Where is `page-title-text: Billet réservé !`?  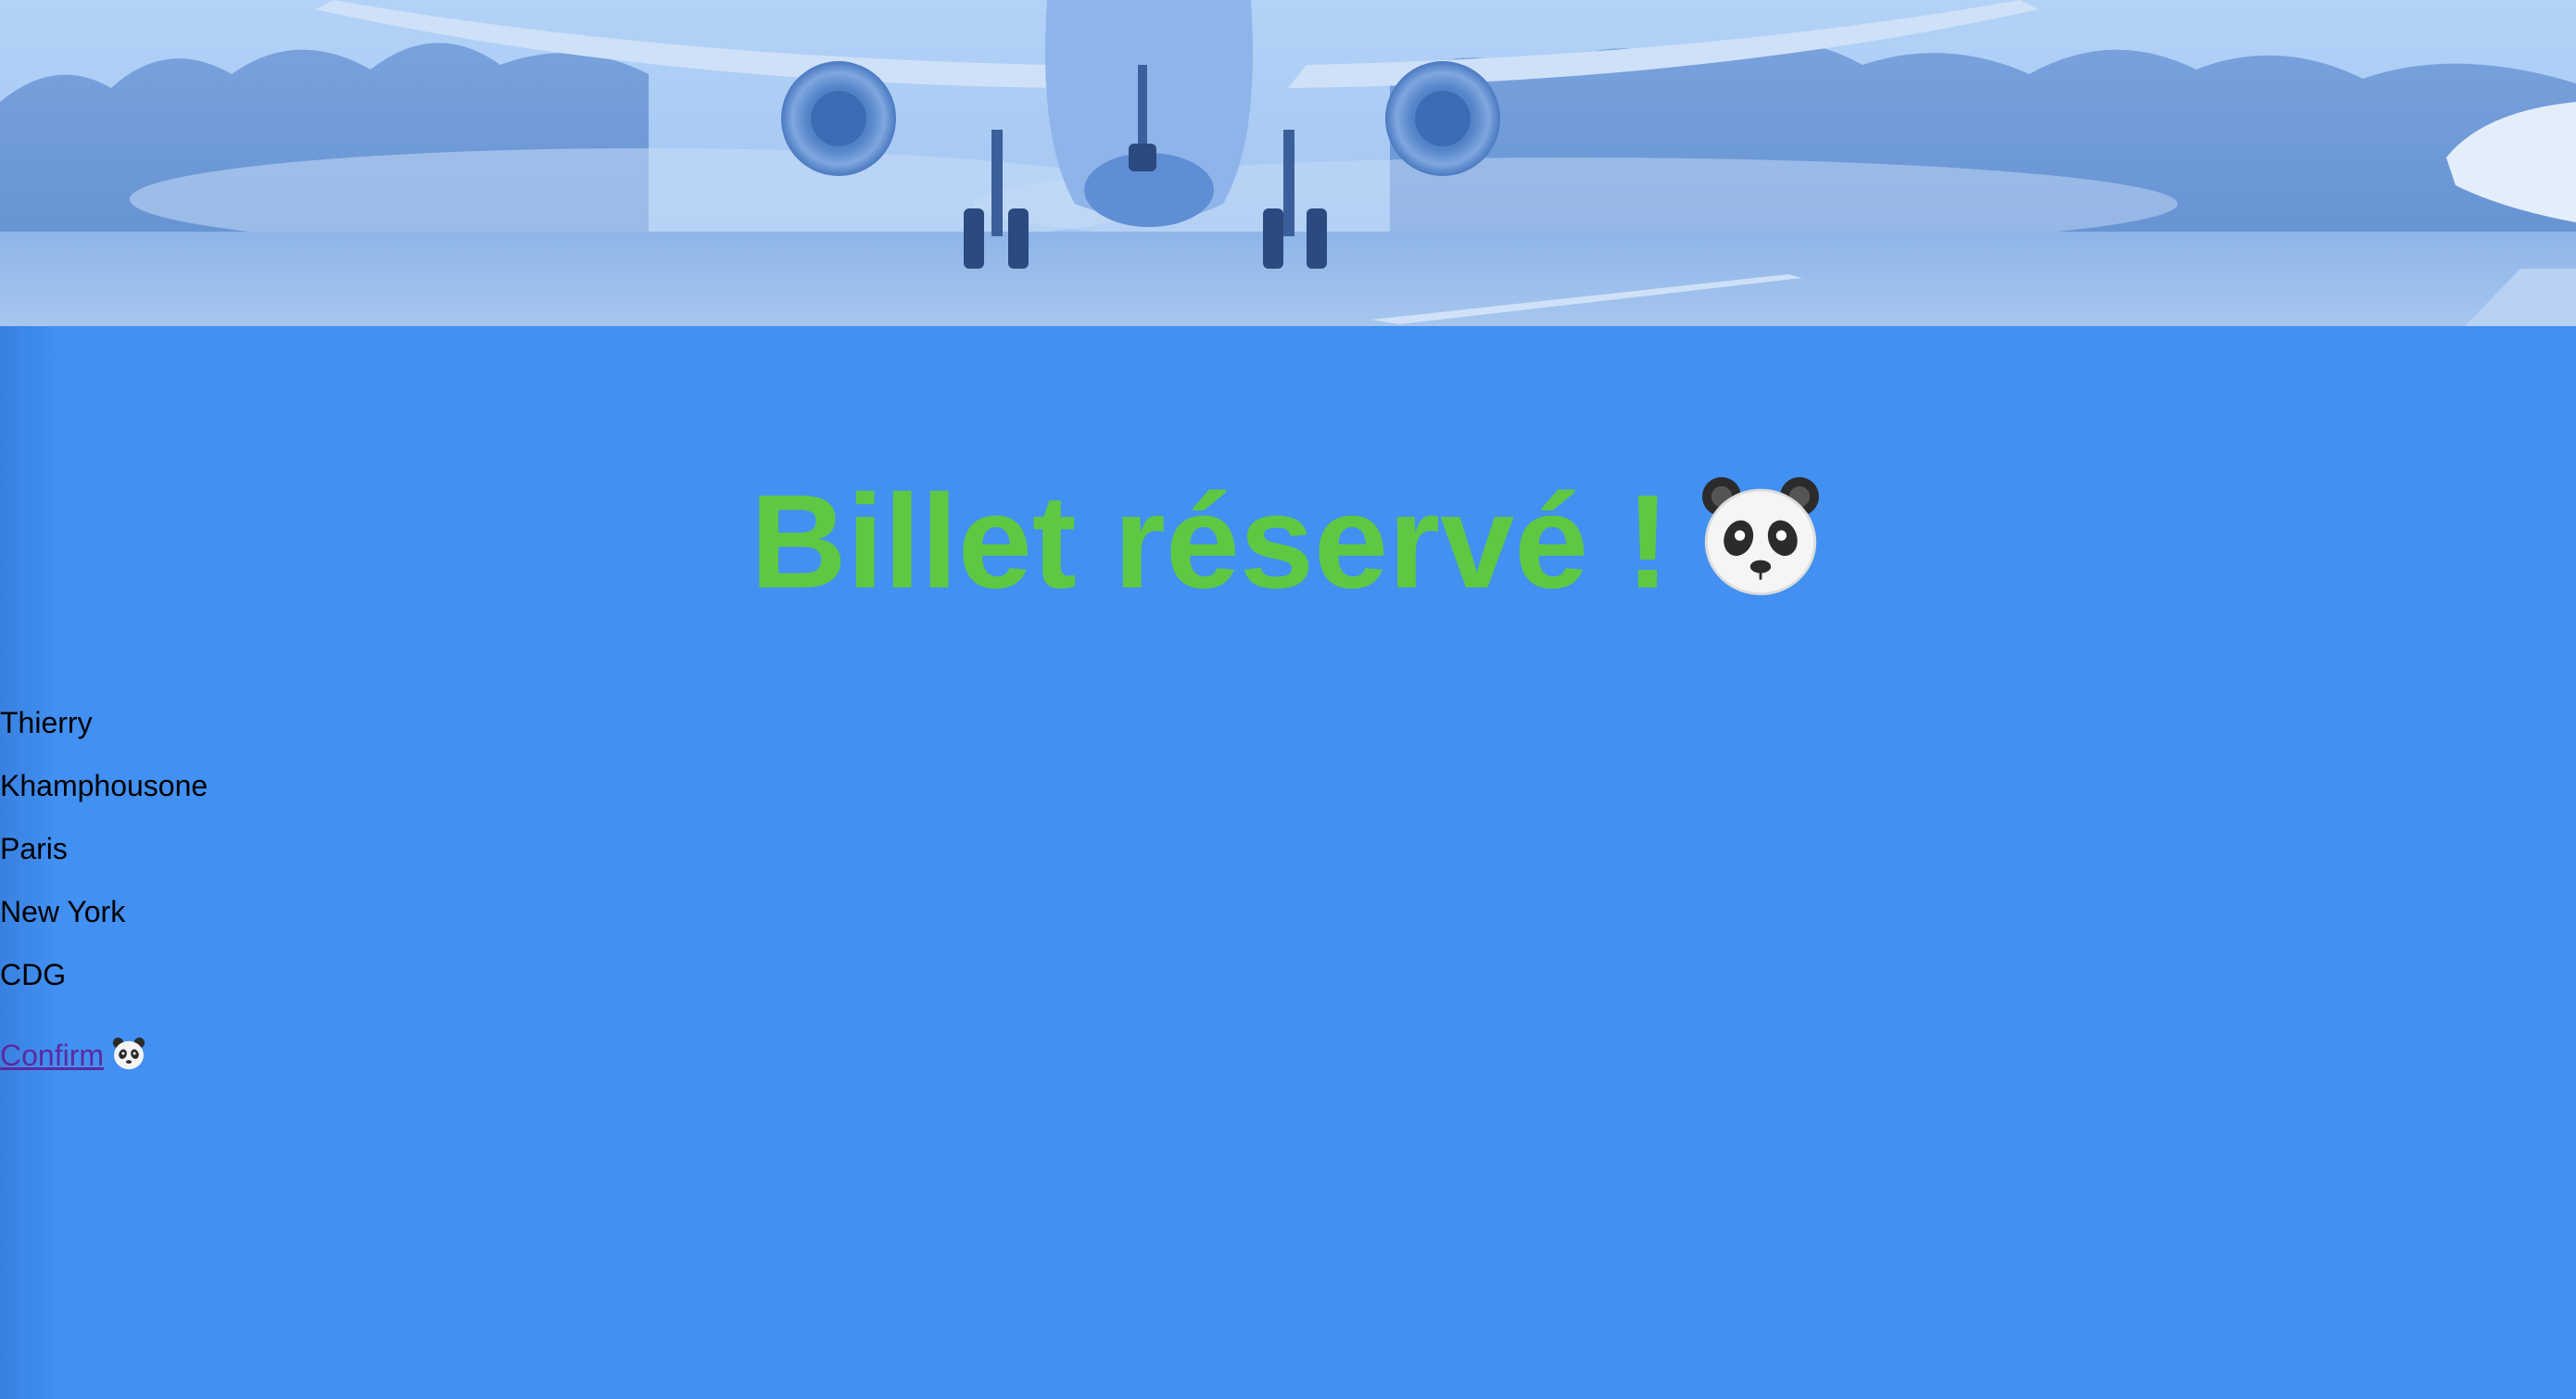 page-title-text: Billet réservé ! is located at coordinates (1210, 541).